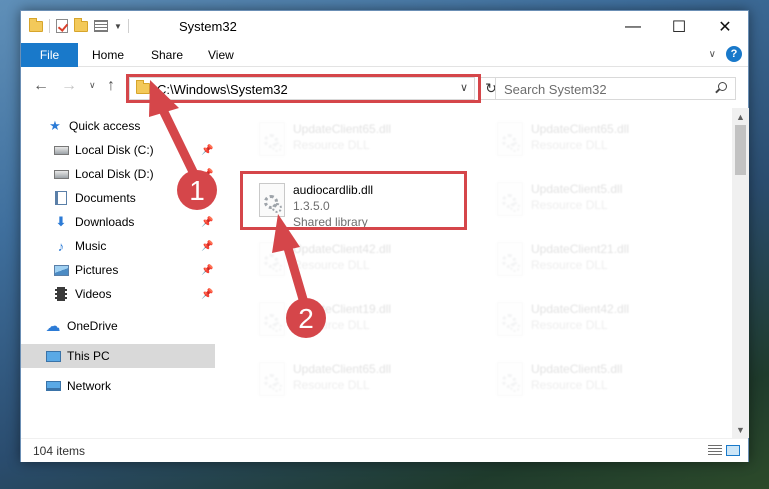  What do you see at coordinates (93, 294) in the screenshot?
I see `sidebar-item-label: Videos` at bounding box center [93, 294].